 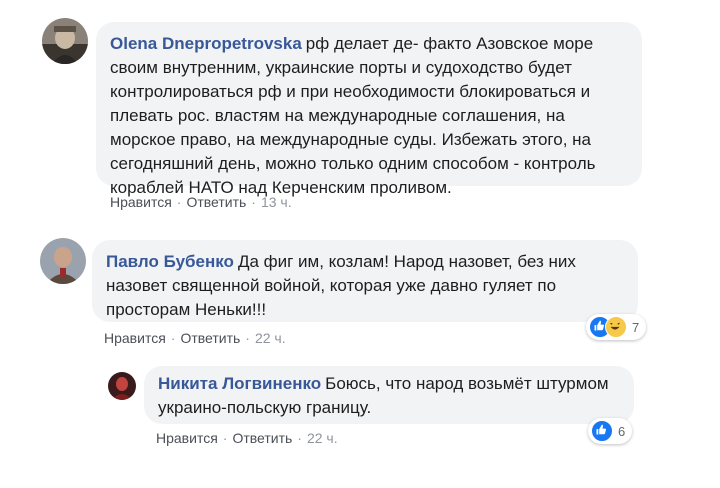 What do you see at coordinates (239, 383) in the screenshot?
I see `comment-author: Никита Логвиненко` at bounding box center [239, 383].